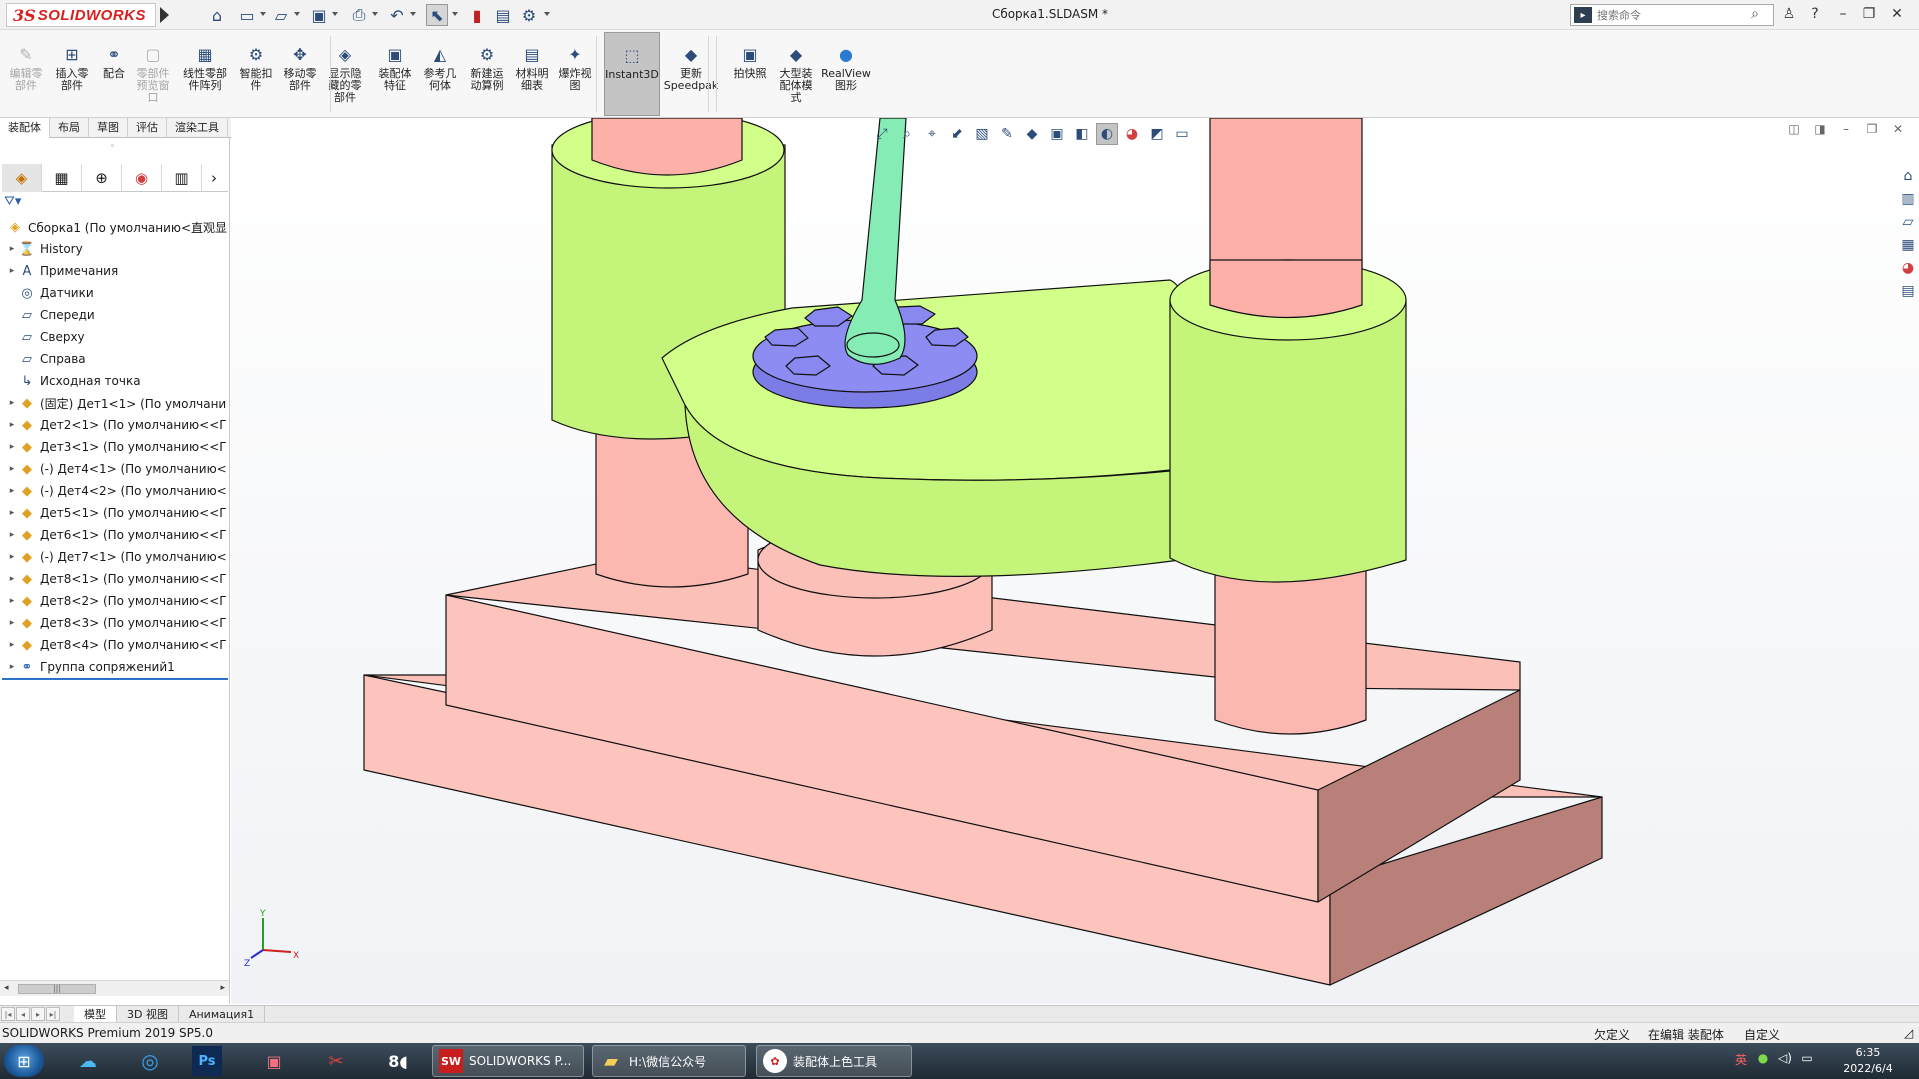 The height and width of the screenshot is (1079, 1919). Describe the element at coordinates (575, 74) in the screenshot. I see `cmd-exploded-view-button: ✦ 爆炸视 图` at that location.